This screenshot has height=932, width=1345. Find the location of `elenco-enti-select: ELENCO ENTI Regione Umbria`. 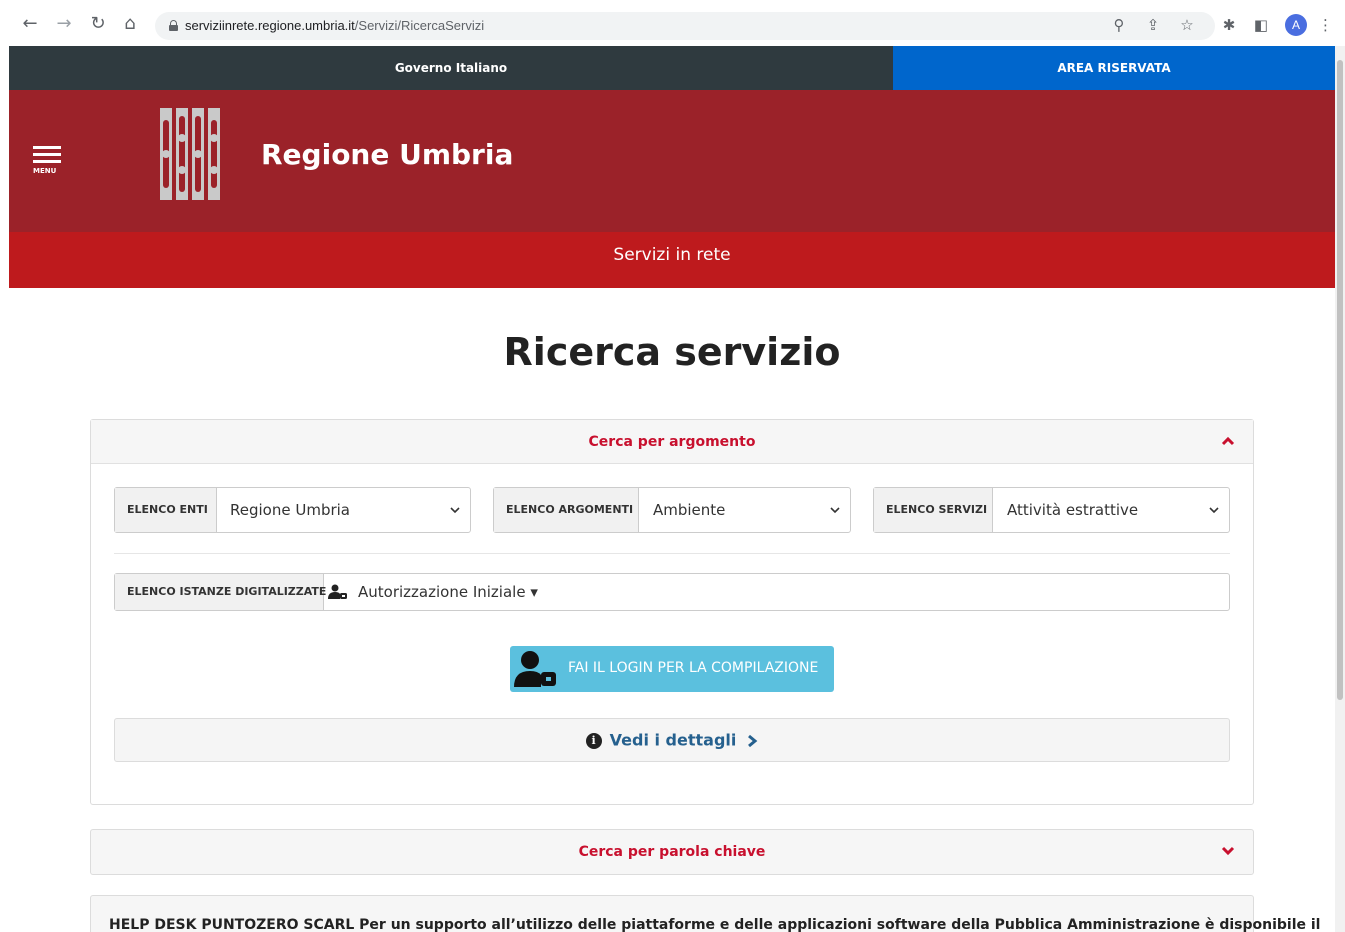

elenco-enti-select: ELENCO ENTI Regione Umbria is located at coordinates (292, 510).